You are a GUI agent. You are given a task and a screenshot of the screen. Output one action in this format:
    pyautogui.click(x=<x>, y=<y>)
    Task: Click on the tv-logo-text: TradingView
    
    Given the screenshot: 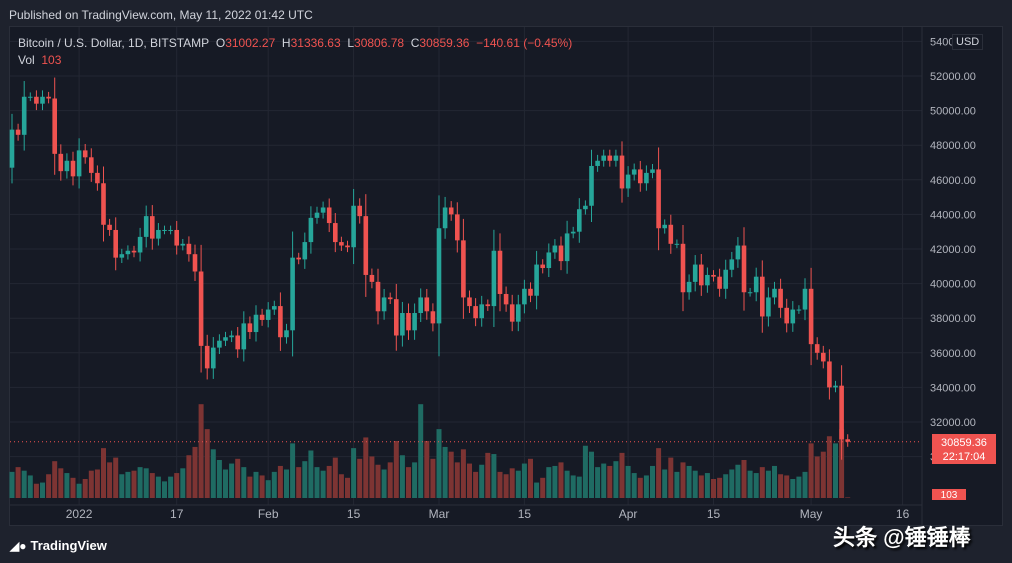 What is the action you would take?
    pyautogui.click(x=68, y=545)
    